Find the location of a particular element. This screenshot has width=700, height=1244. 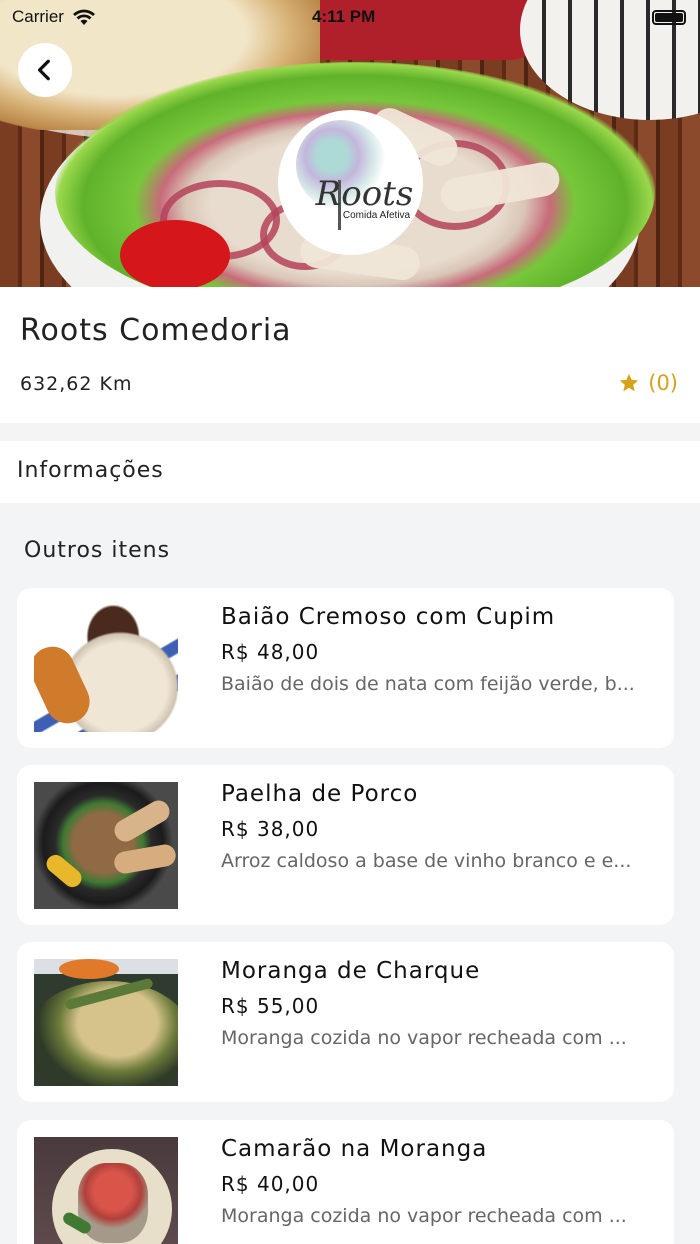

item-price: R$ 48,00 is located at coordinates (270, 652).